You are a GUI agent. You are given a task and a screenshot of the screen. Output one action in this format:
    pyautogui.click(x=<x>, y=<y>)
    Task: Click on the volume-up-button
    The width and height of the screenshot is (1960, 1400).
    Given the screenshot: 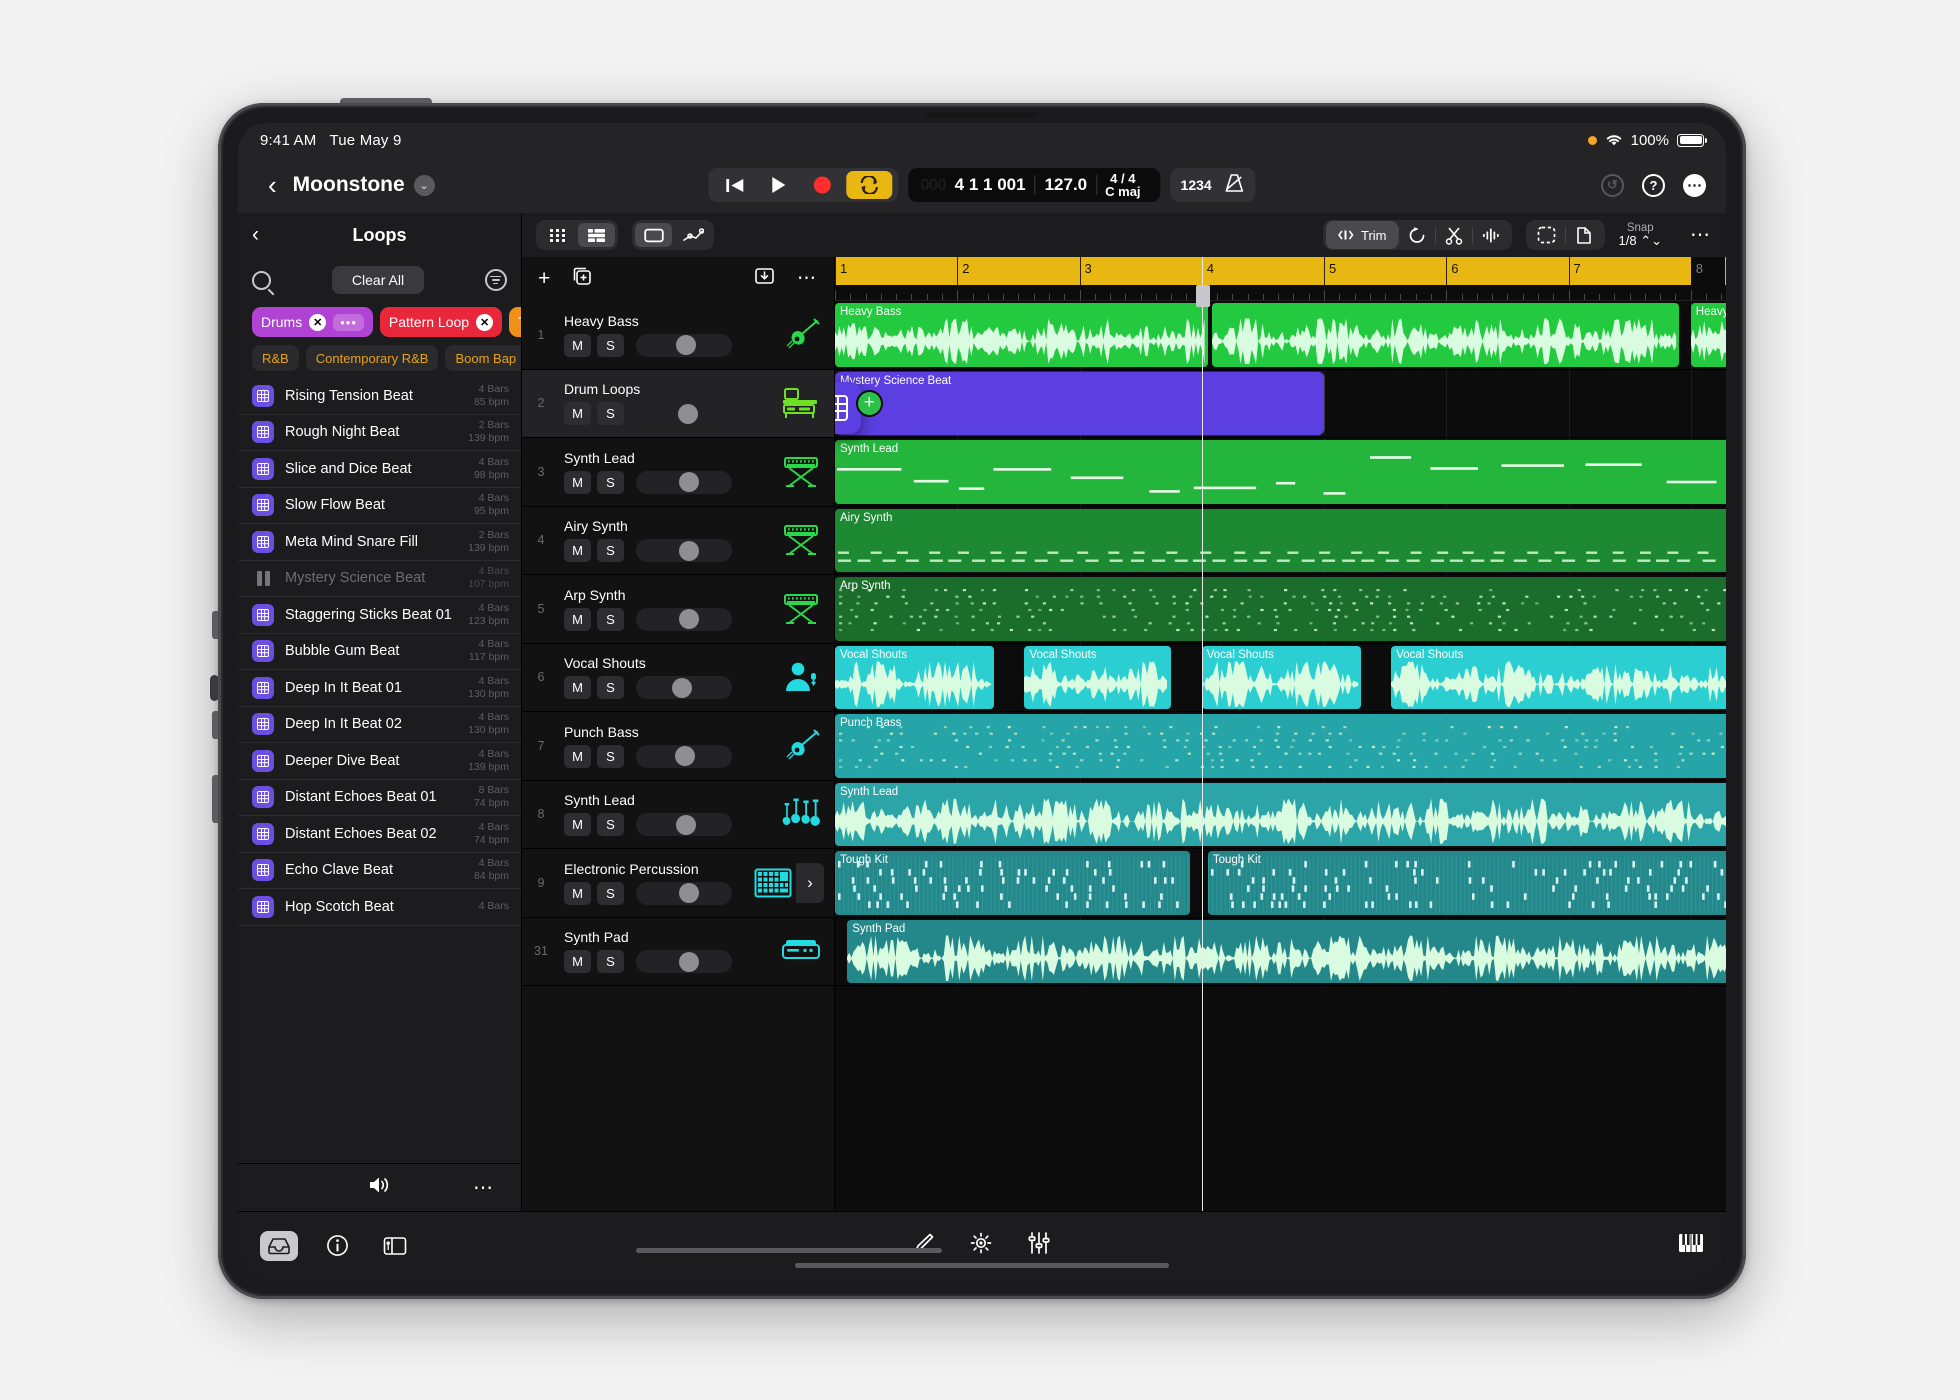 What is the action you would take?
    pyautogui.click(x=215, y=625)
    